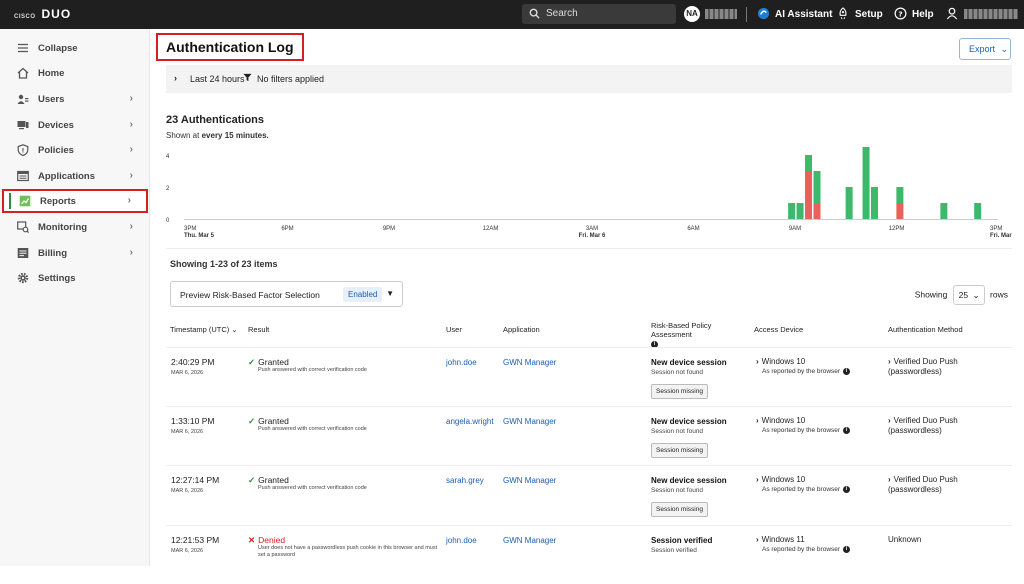  Describe the element at coordinates (75, 73) in the screenshot. I see `sidebar-item-home: Home` at that location.